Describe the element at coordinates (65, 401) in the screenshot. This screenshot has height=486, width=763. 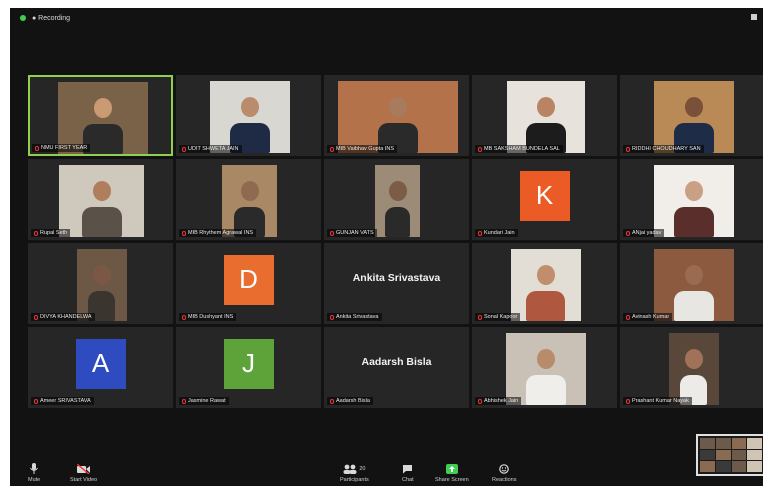
I see `participant-name: Ameer SRIVASTAVA` at that location.